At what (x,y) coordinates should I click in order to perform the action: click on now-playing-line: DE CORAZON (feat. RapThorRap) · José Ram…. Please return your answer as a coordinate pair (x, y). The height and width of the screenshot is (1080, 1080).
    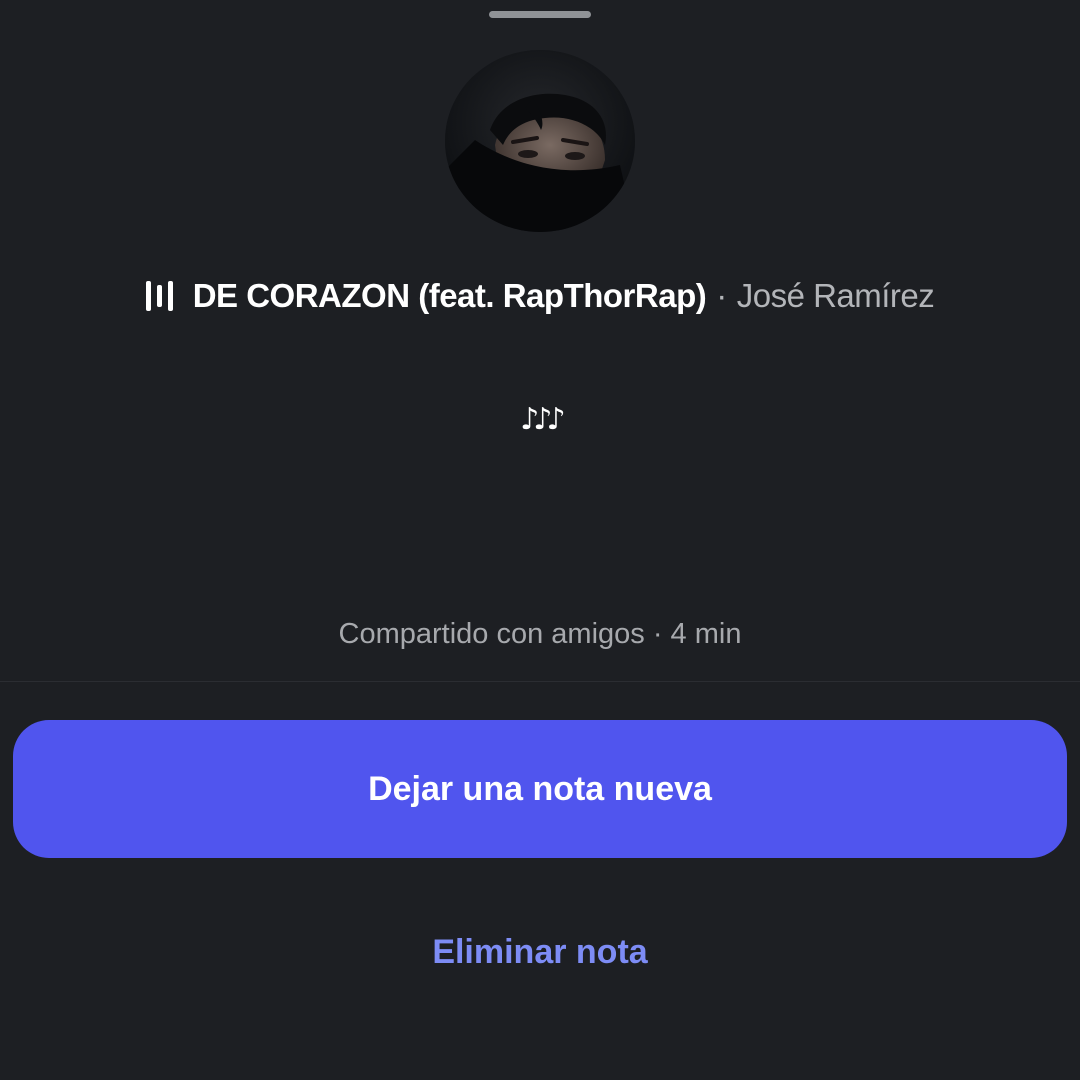
    Looking at the image, I should click on (540, 296).